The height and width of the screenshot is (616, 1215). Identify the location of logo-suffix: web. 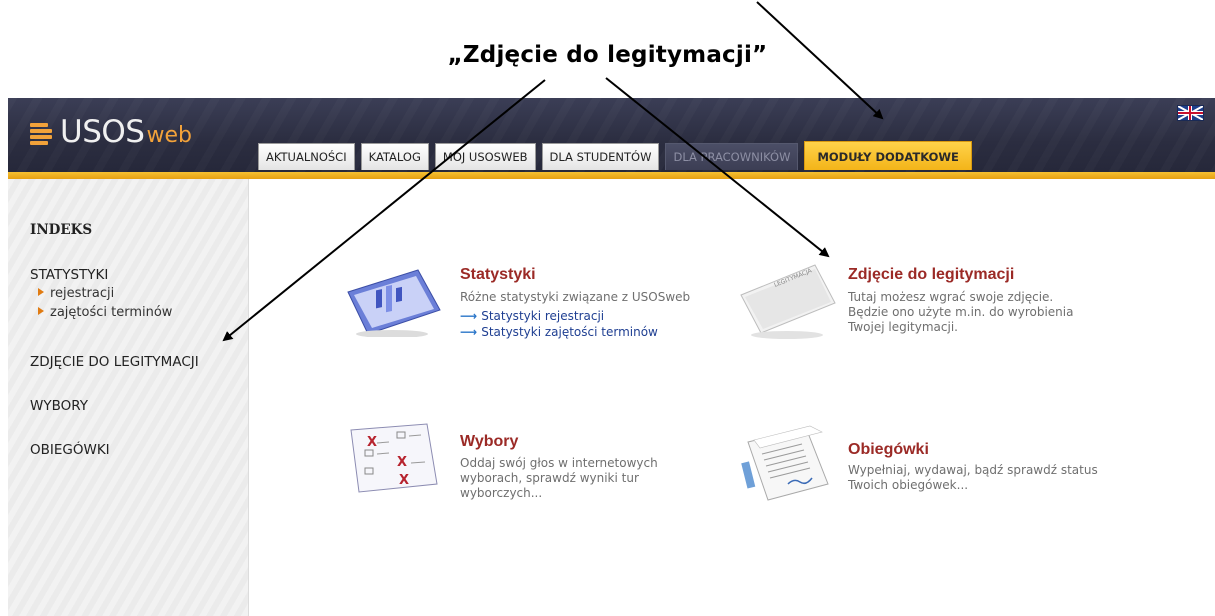
(169, 135).